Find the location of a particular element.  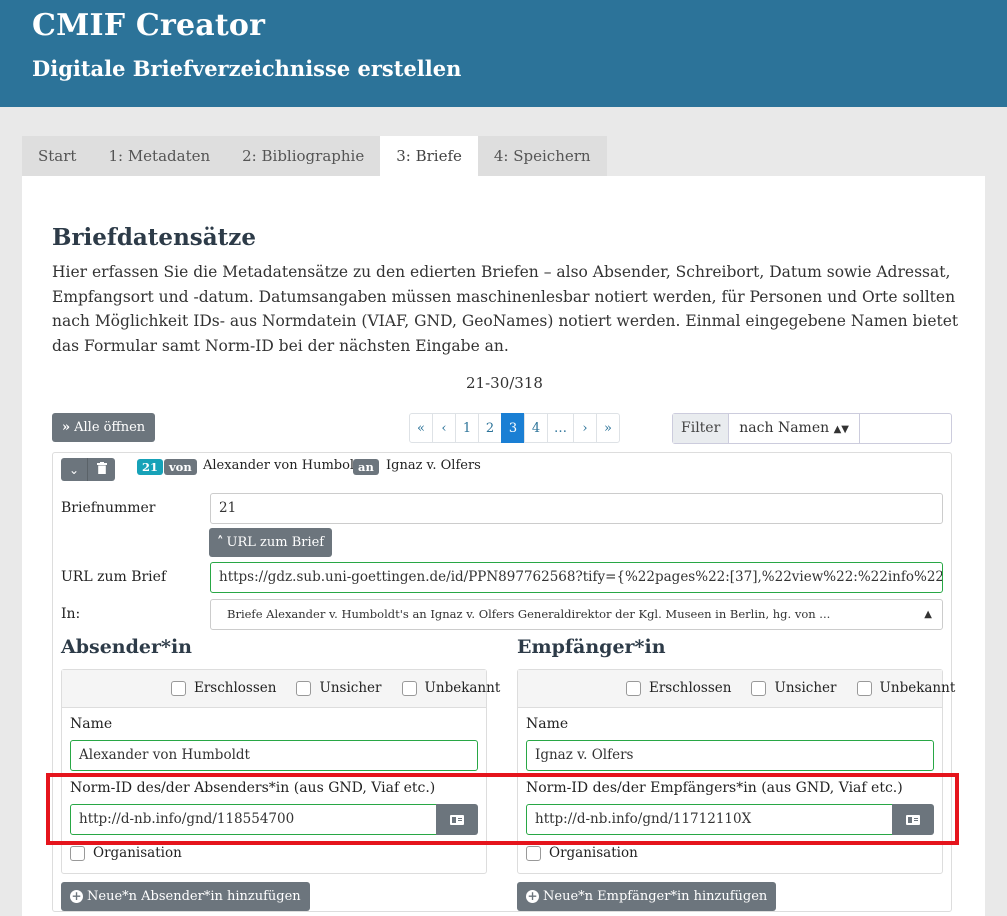

sort-arrows-icon: ▲▼ is located at coordinates (841, 429).